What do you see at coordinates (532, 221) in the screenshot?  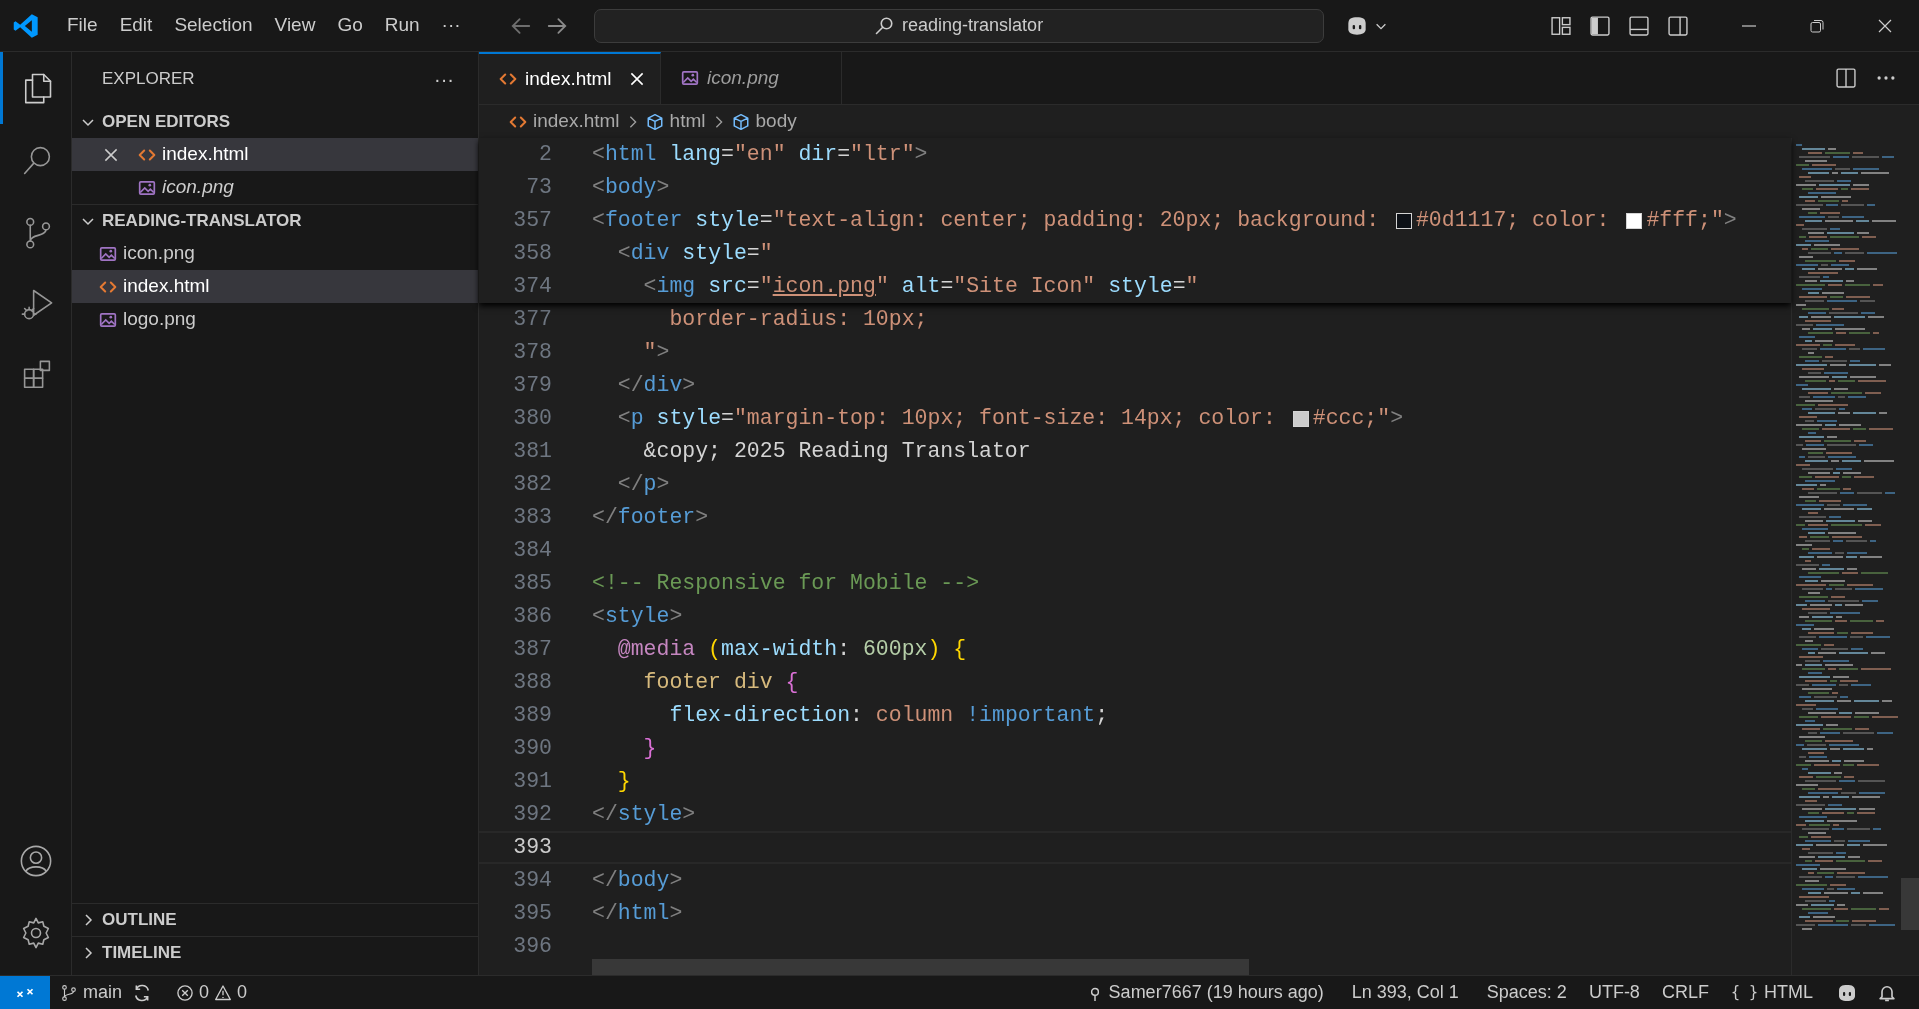 I see `line-number: 357` at bounding box center [532, 221].